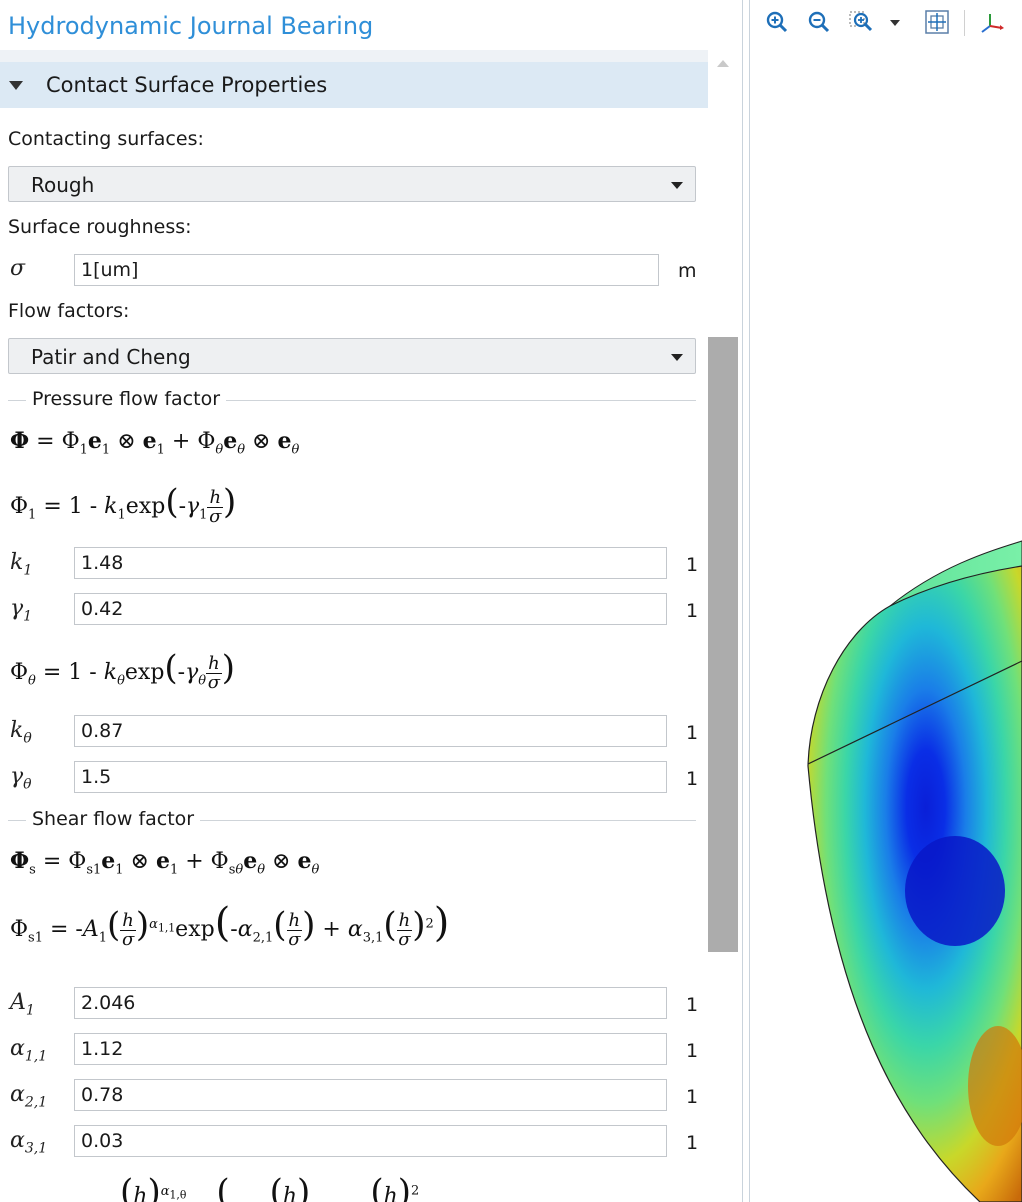 The height and width of the screenshot is (1202, 1022). What do you see at coordinates (352, 356) in the screenshot?
I see `flow-factors-select: Patir and Cheng` at bounding box center [352, 356].